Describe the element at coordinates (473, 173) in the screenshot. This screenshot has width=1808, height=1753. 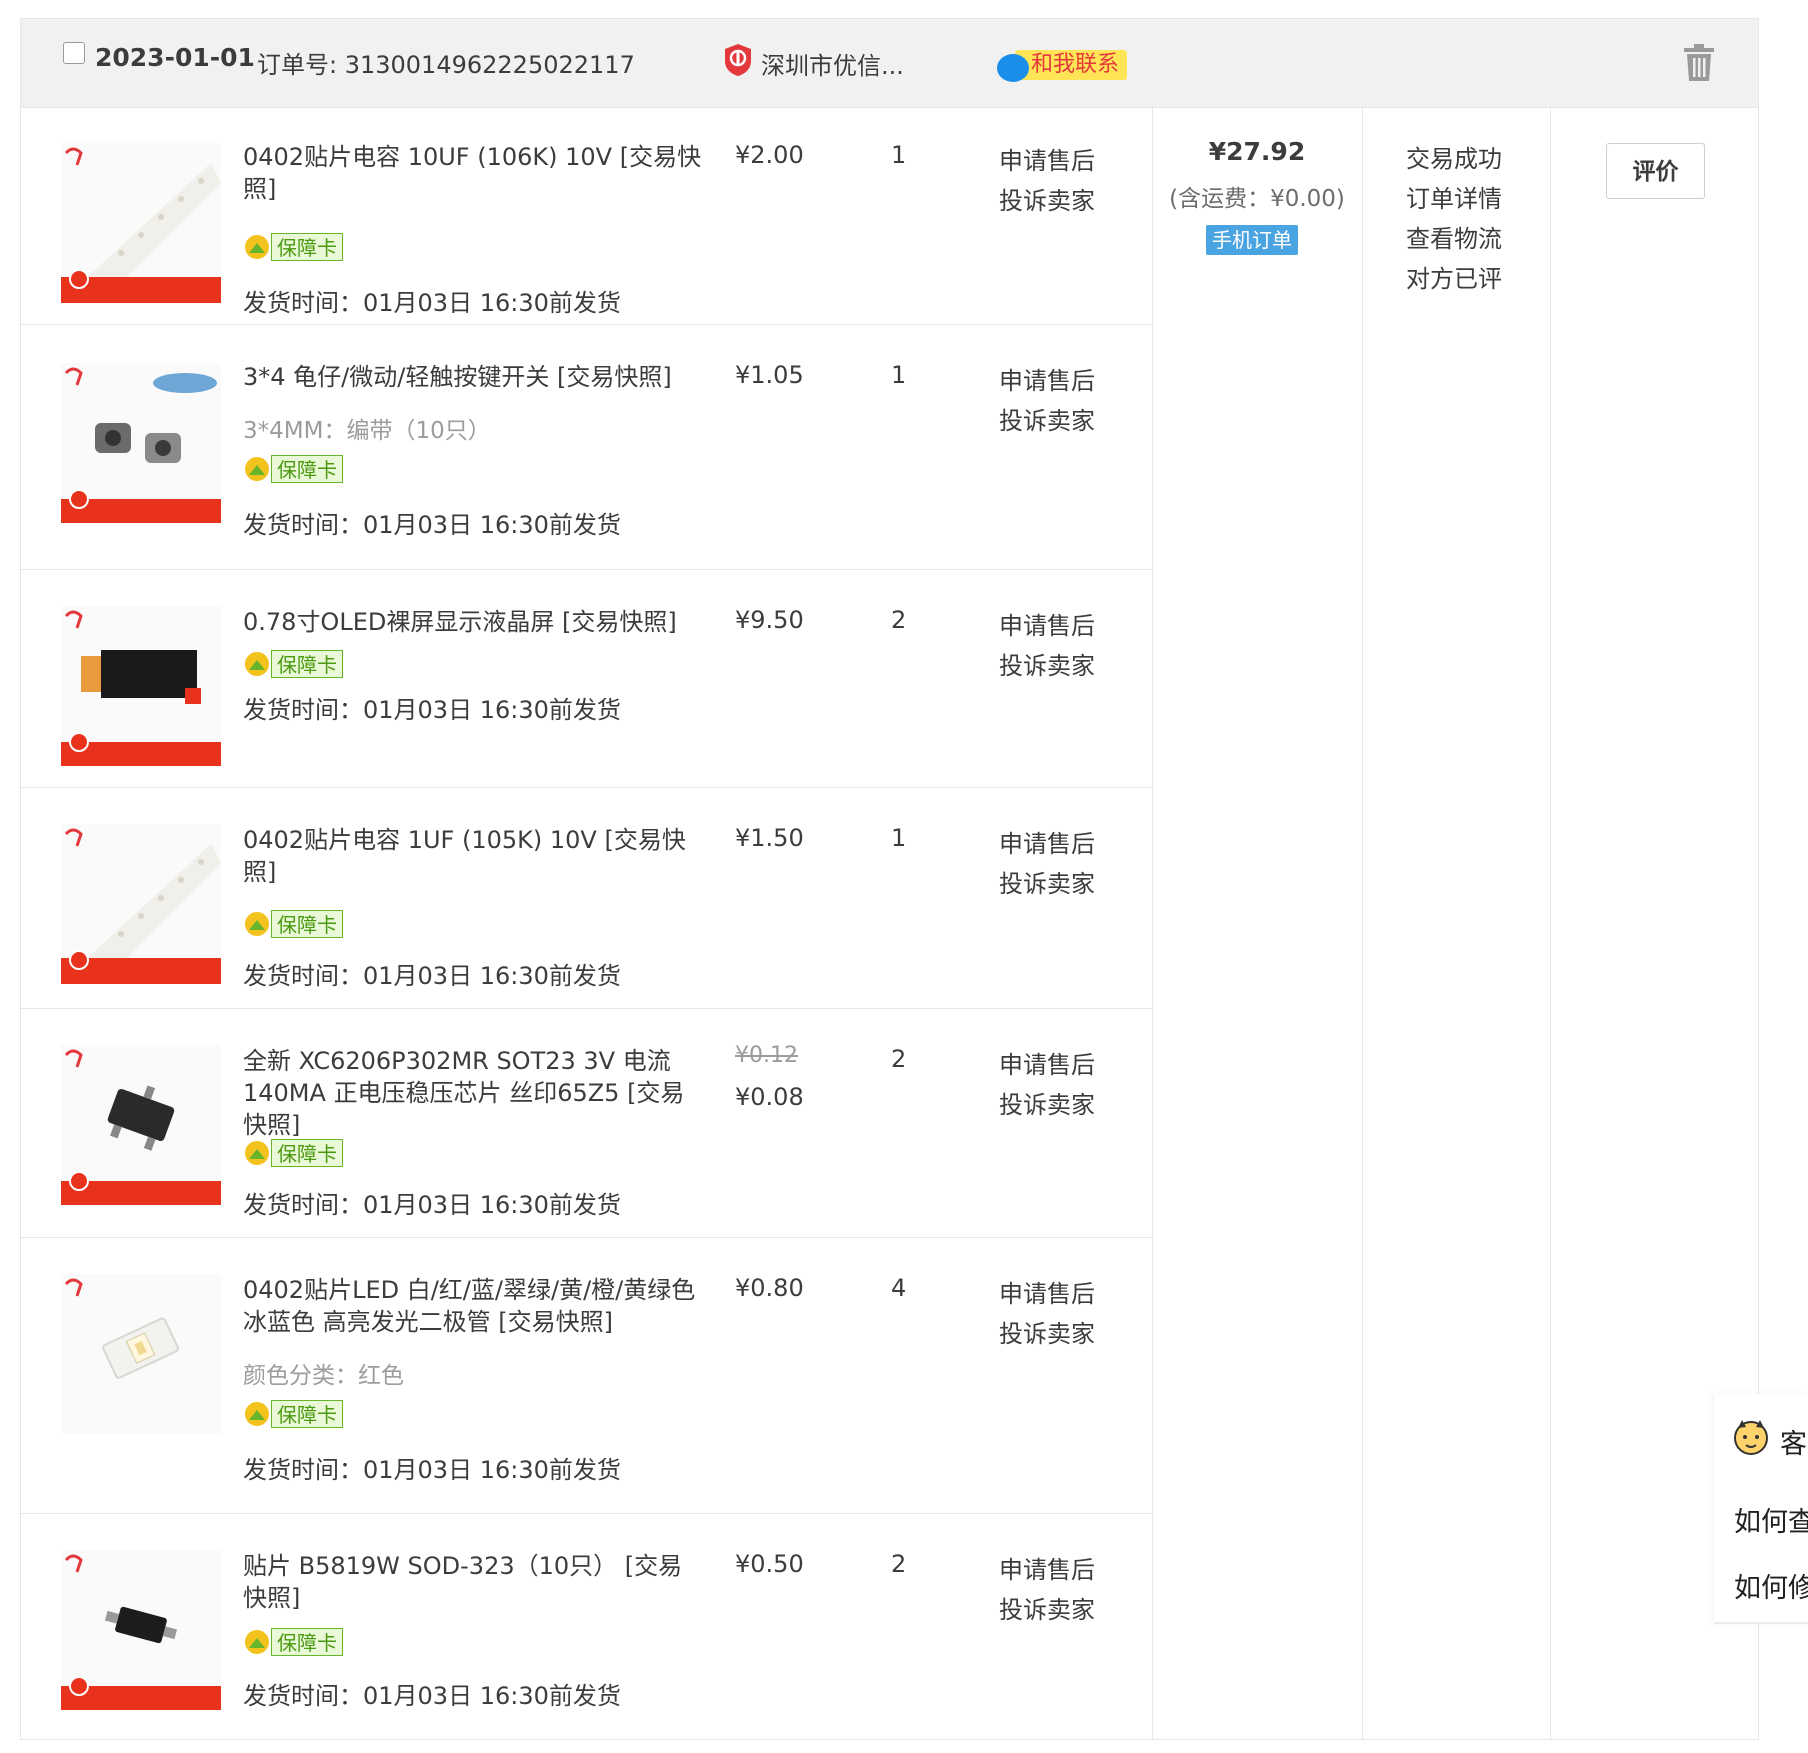
I see `product-title-link: 0402贴片电容 10UF (106K) 10V [交易快照]` at that location.